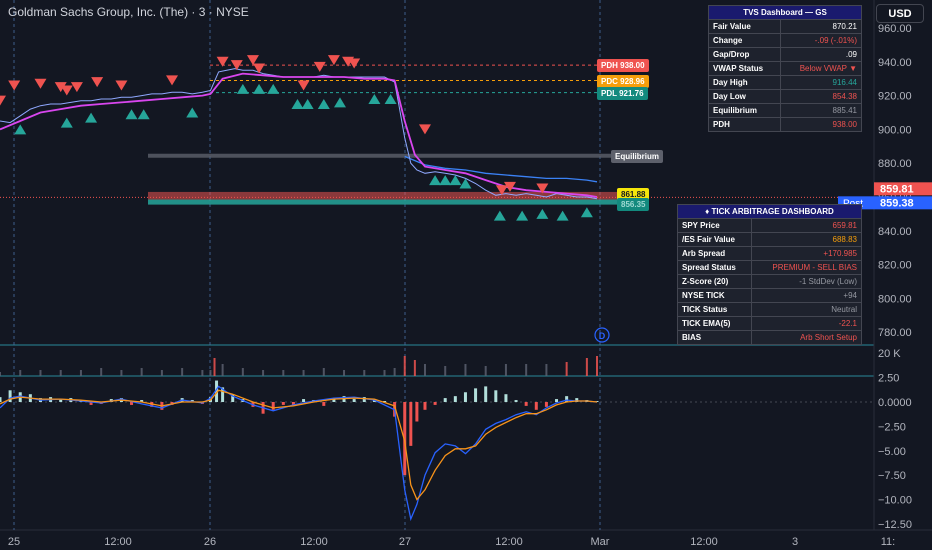 This screenshot has width=932, height=550. What do you see at coordinates (806, 253) in the screenshot?
I see `tick-row-value: +170.985` at bounding box center [806, 253].